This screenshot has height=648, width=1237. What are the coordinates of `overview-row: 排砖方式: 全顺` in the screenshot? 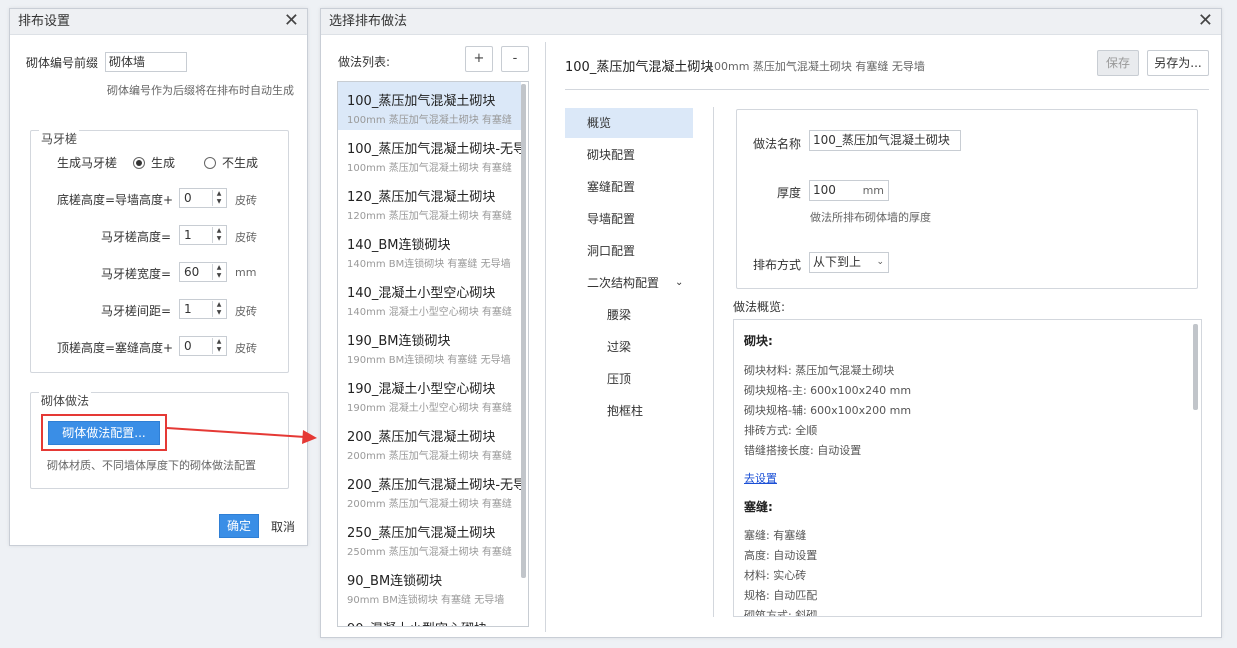 It's located at (781, 430).